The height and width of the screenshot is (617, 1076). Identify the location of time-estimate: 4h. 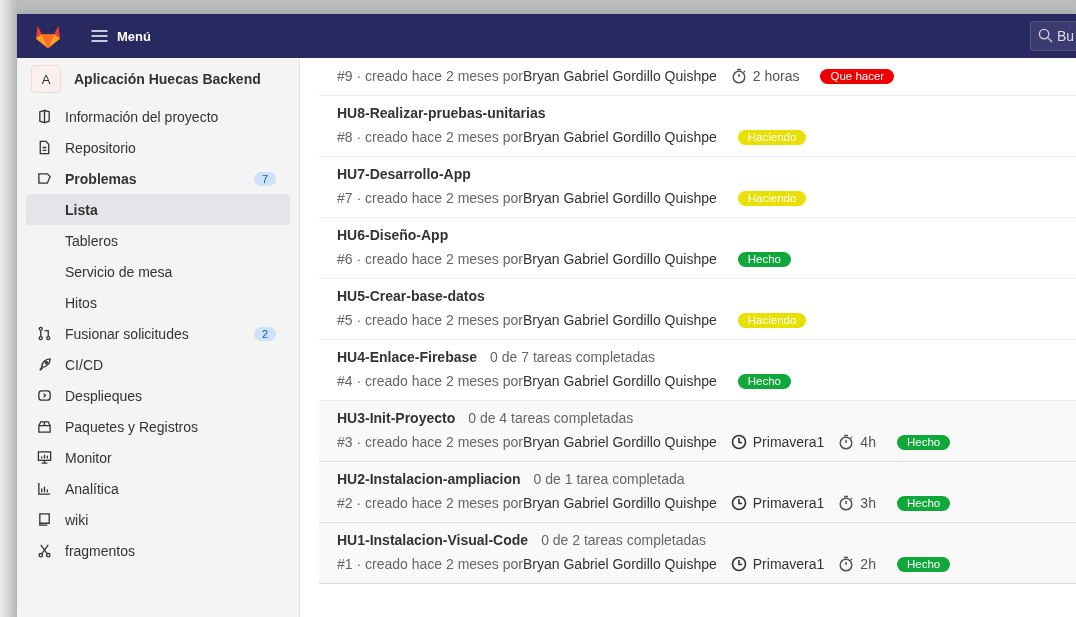
(868, 442).